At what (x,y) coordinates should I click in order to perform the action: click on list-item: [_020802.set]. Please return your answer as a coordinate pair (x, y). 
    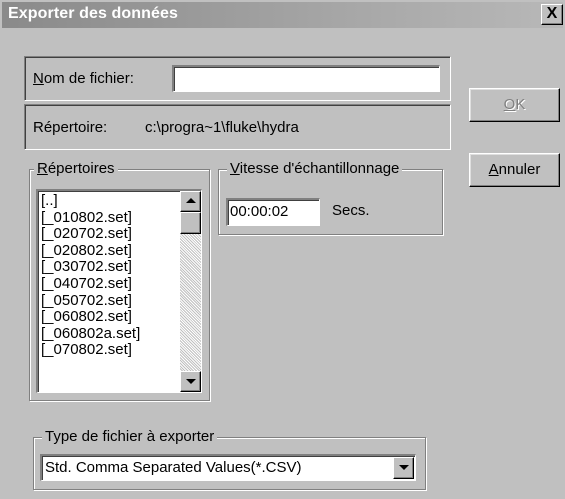
    Looking at the image, I should click on (106, 251).